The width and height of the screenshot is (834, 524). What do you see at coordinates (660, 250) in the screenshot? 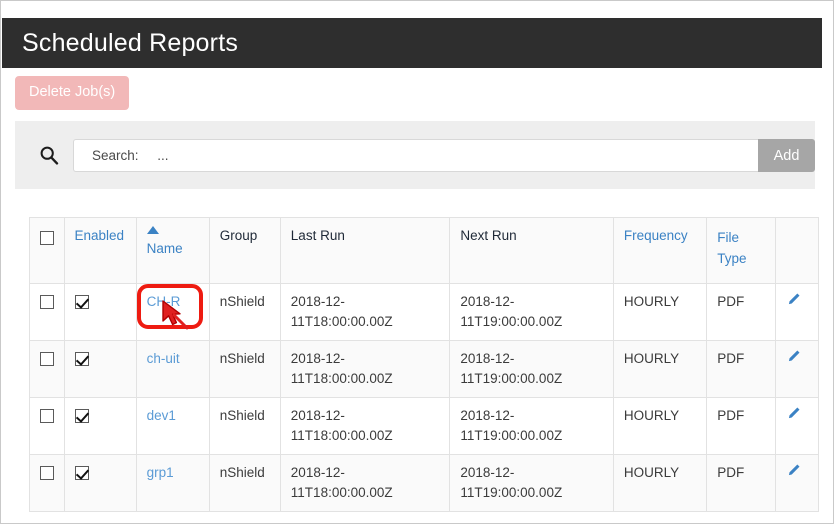
I see `column-header-frequency: Frequency` at bounding box center [660, 250].